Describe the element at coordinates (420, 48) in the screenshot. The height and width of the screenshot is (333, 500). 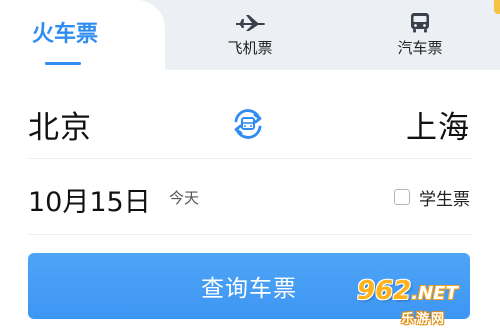
I see `tab-bus-label: 汽车票` at that location.